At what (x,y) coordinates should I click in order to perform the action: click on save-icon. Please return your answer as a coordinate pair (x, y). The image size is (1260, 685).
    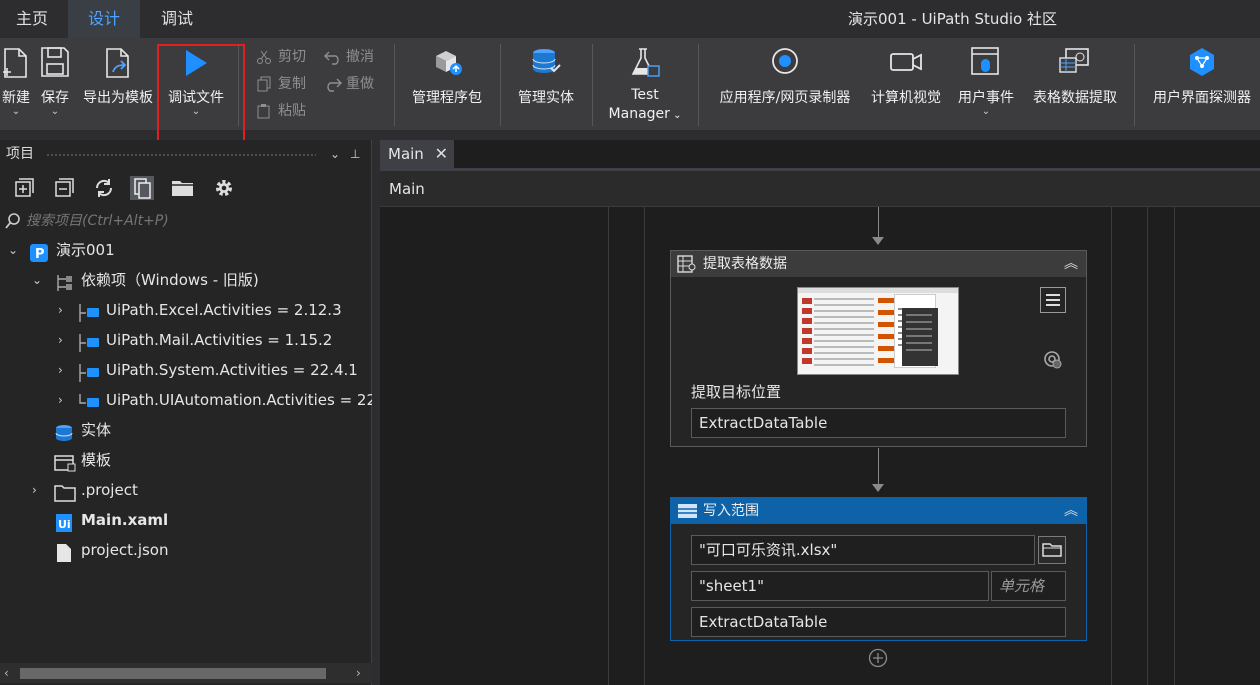
    Looking at the image, I should click on (55, 64).